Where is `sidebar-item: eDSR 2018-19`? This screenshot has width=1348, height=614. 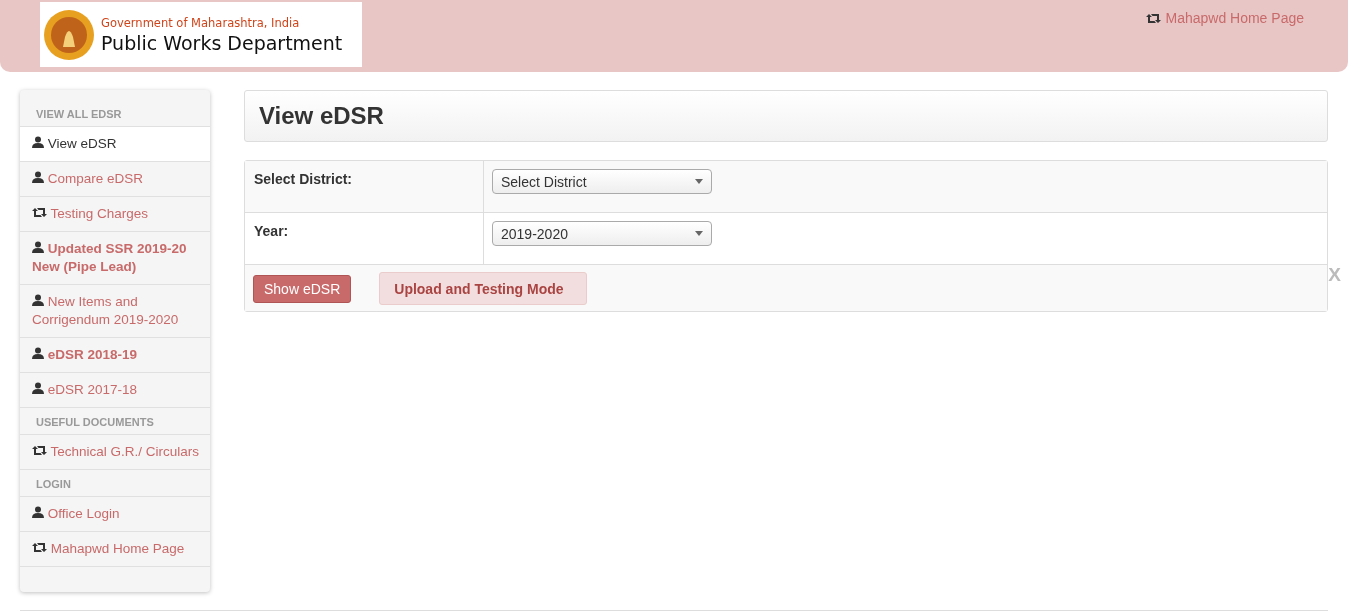 sidebar-item: eDSR 2018-19 is located at coordinates (115, 355).